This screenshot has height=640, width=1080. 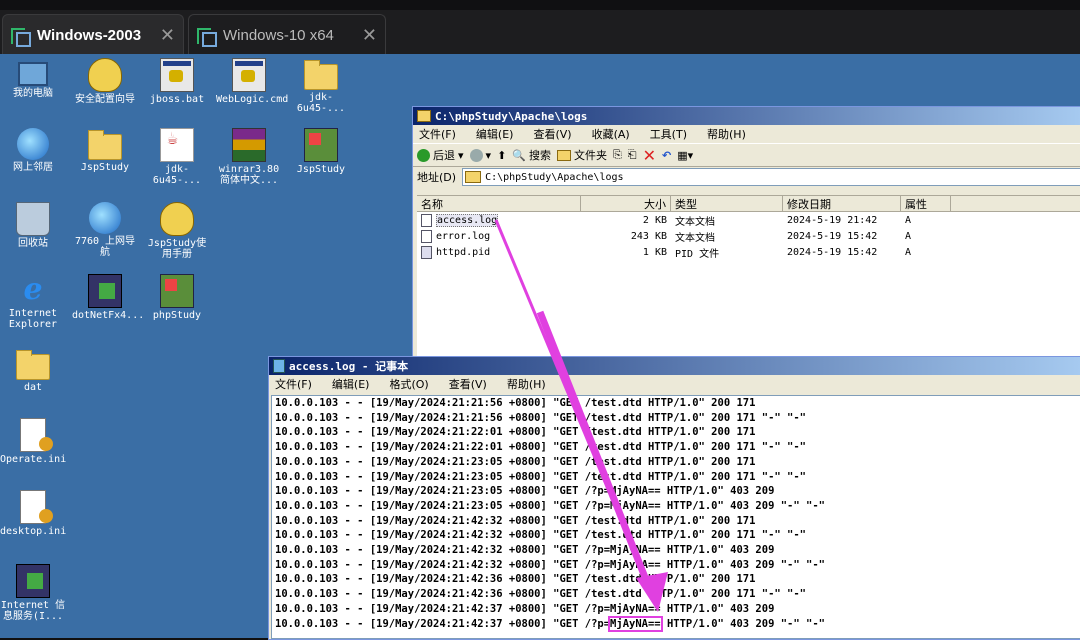 I want to click on log-line-suffix: HTTP/1.0" 403 209 "-" "-", so click(x=742, y=623).